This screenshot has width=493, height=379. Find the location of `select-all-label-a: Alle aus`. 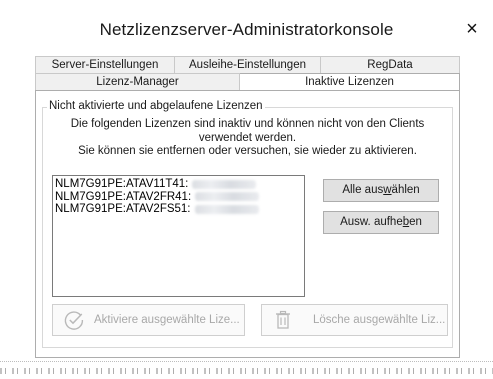

select-all-label-a: Alle aus is located at coordinates (363, 190).